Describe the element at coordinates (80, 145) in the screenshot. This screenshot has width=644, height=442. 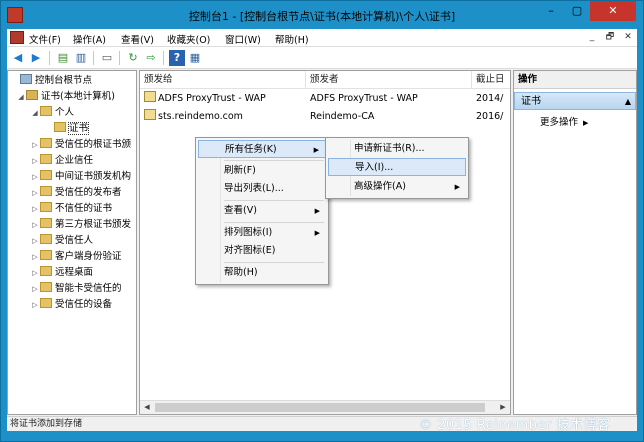
I see `tree-item-trusted-root: ▷ 受信任的根证书颁` at that location.